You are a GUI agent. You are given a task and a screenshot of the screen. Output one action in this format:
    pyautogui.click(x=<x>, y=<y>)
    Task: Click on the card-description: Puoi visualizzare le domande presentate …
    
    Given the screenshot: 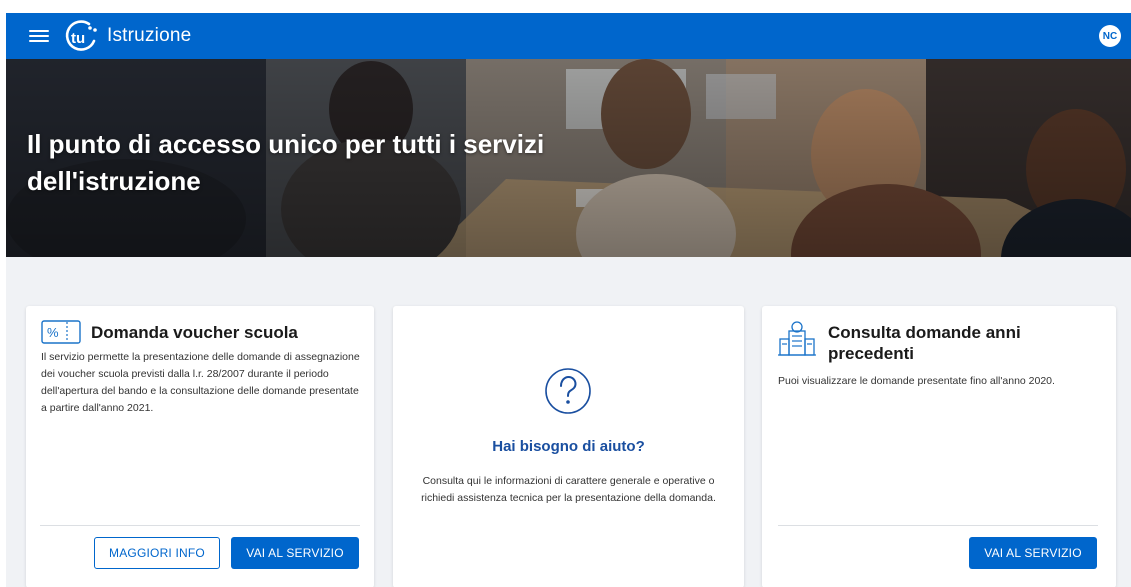 What is the action you would take?
    pyautogui.click(x=916, y=381)
    